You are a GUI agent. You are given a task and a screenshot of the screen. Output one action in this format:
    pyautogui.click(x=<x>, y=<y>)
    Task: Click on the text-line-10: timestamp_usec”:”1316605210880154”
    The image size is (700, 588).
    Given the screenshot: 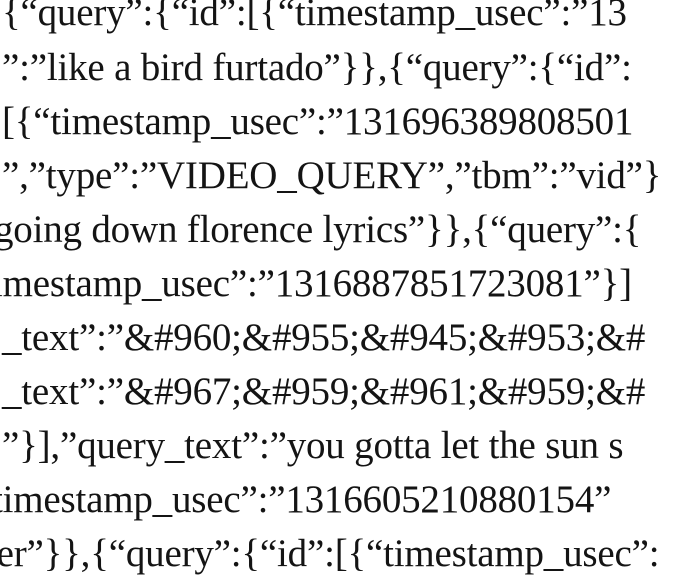 What is the action you would take?
    pyautogui.click(x=306, y=499)
    